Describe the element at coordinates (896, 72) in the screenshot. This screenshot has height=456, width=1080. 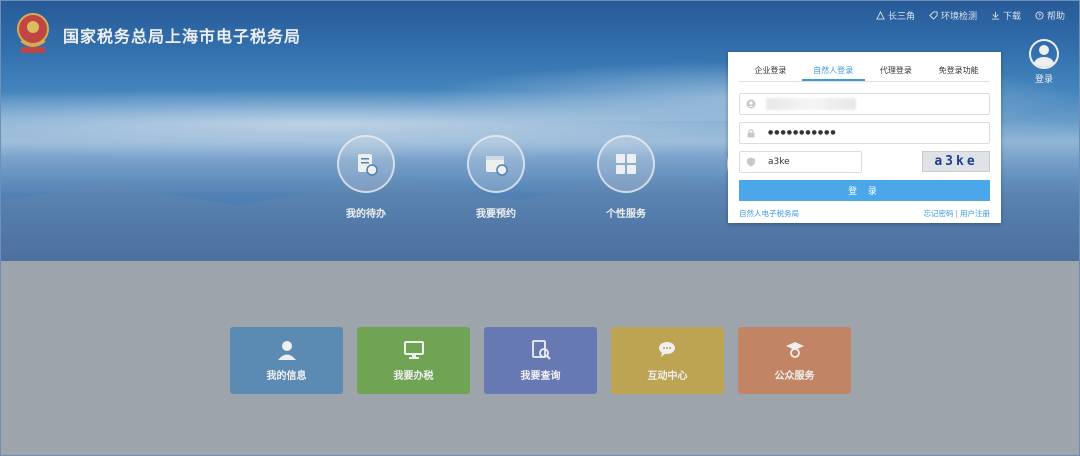
I see `tab-agent-login: 代理登录` at that location.